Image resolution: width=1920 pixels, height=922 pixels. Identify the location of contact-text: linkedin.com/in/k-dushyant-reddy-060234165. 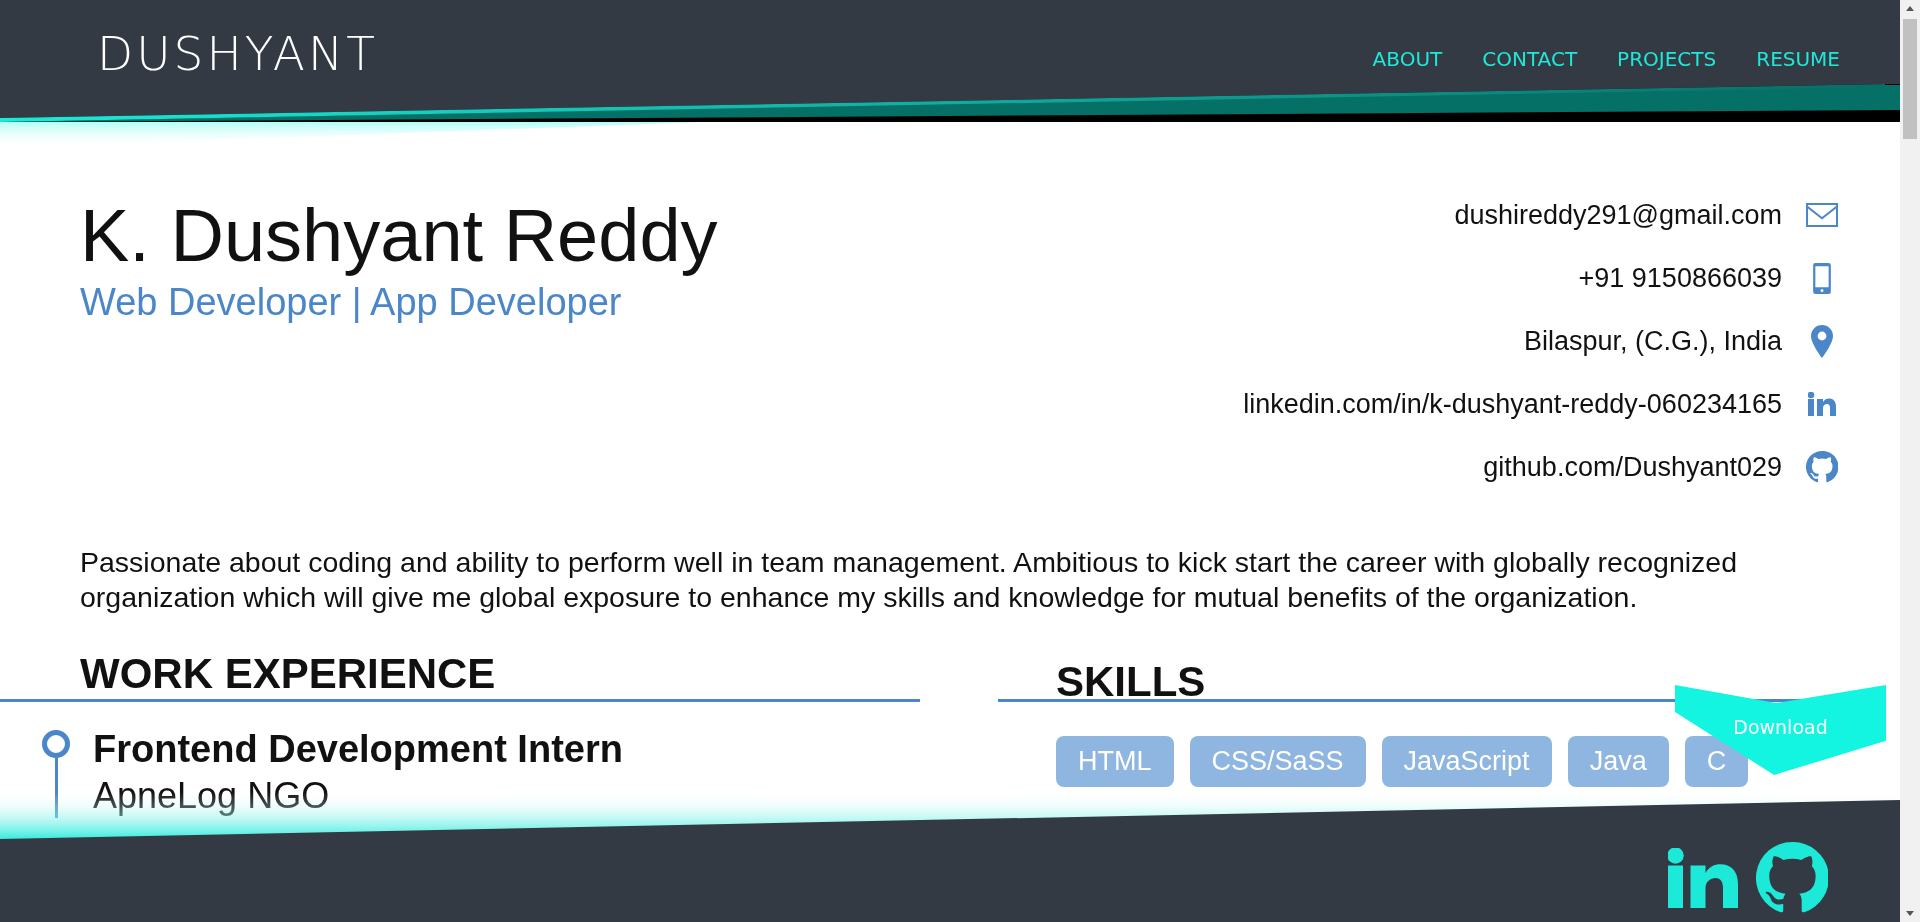
(1512, 404).